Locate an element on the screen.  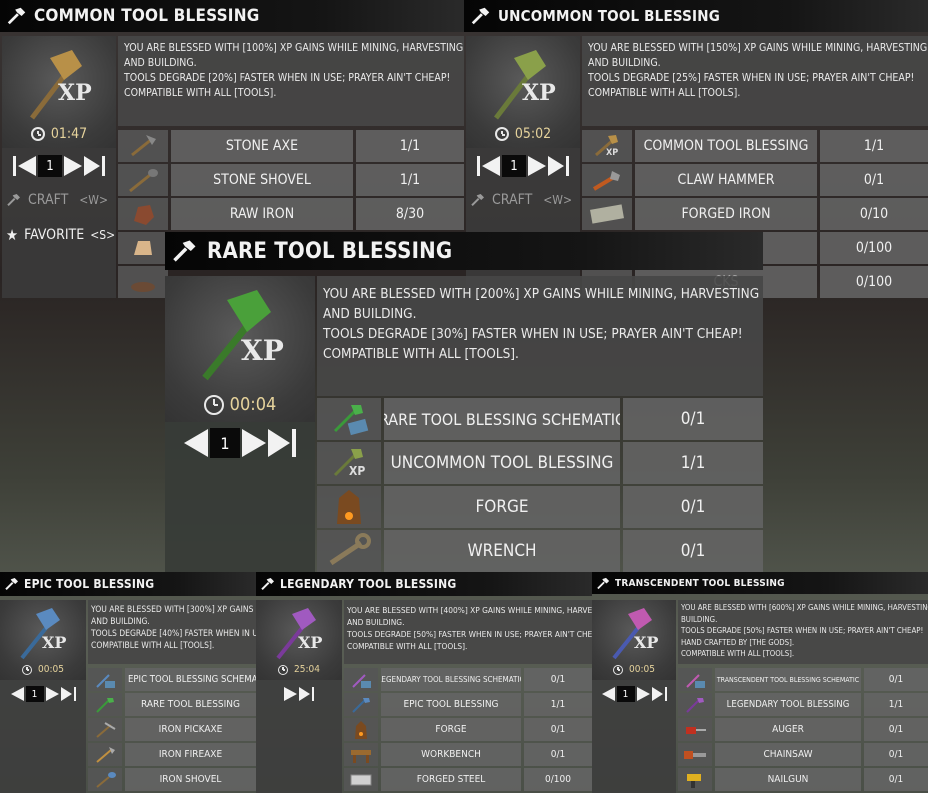
ingredient-name: IRON FIREAXE is located at coordinates (190, 754).